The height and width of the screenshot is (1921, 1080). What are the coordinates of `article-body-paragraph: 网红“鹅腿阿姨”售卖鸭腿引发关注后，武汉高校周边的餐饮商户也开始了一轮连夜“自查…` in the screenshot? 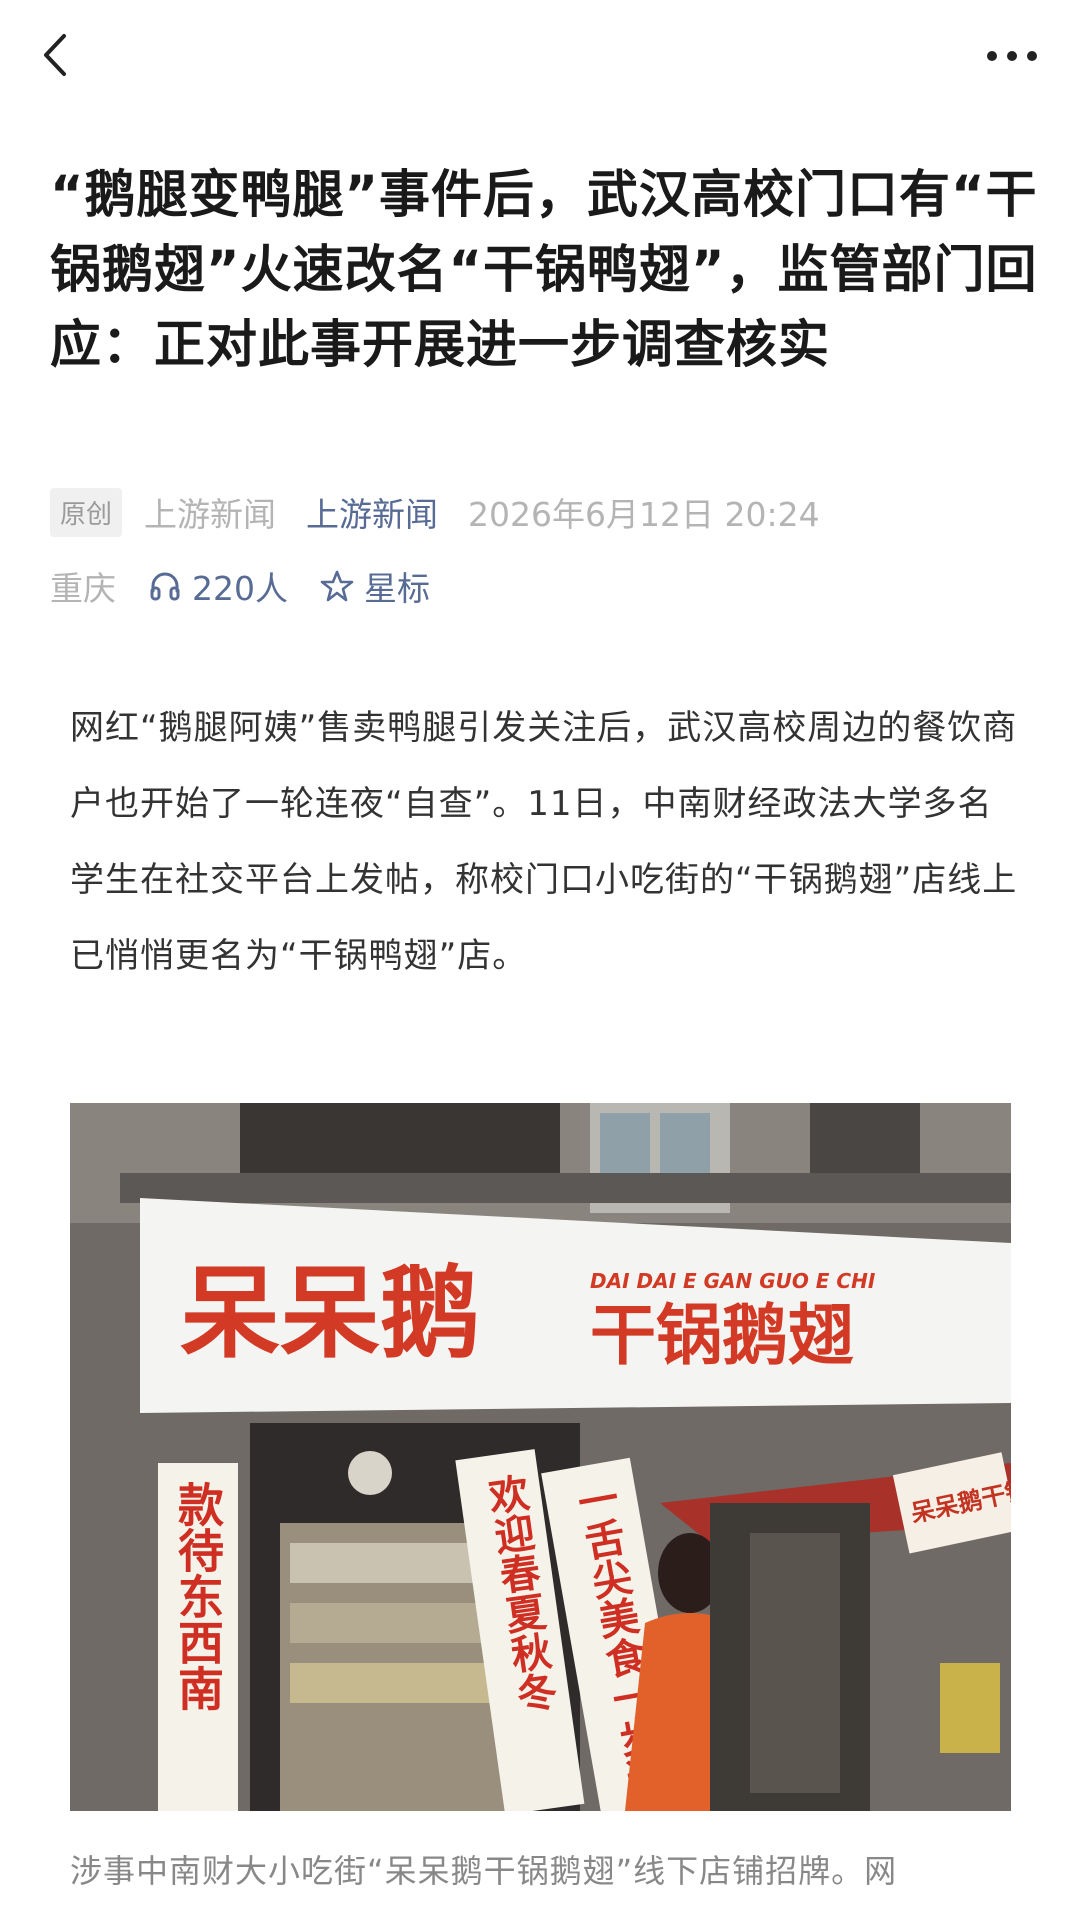 It's located at (544, 842).